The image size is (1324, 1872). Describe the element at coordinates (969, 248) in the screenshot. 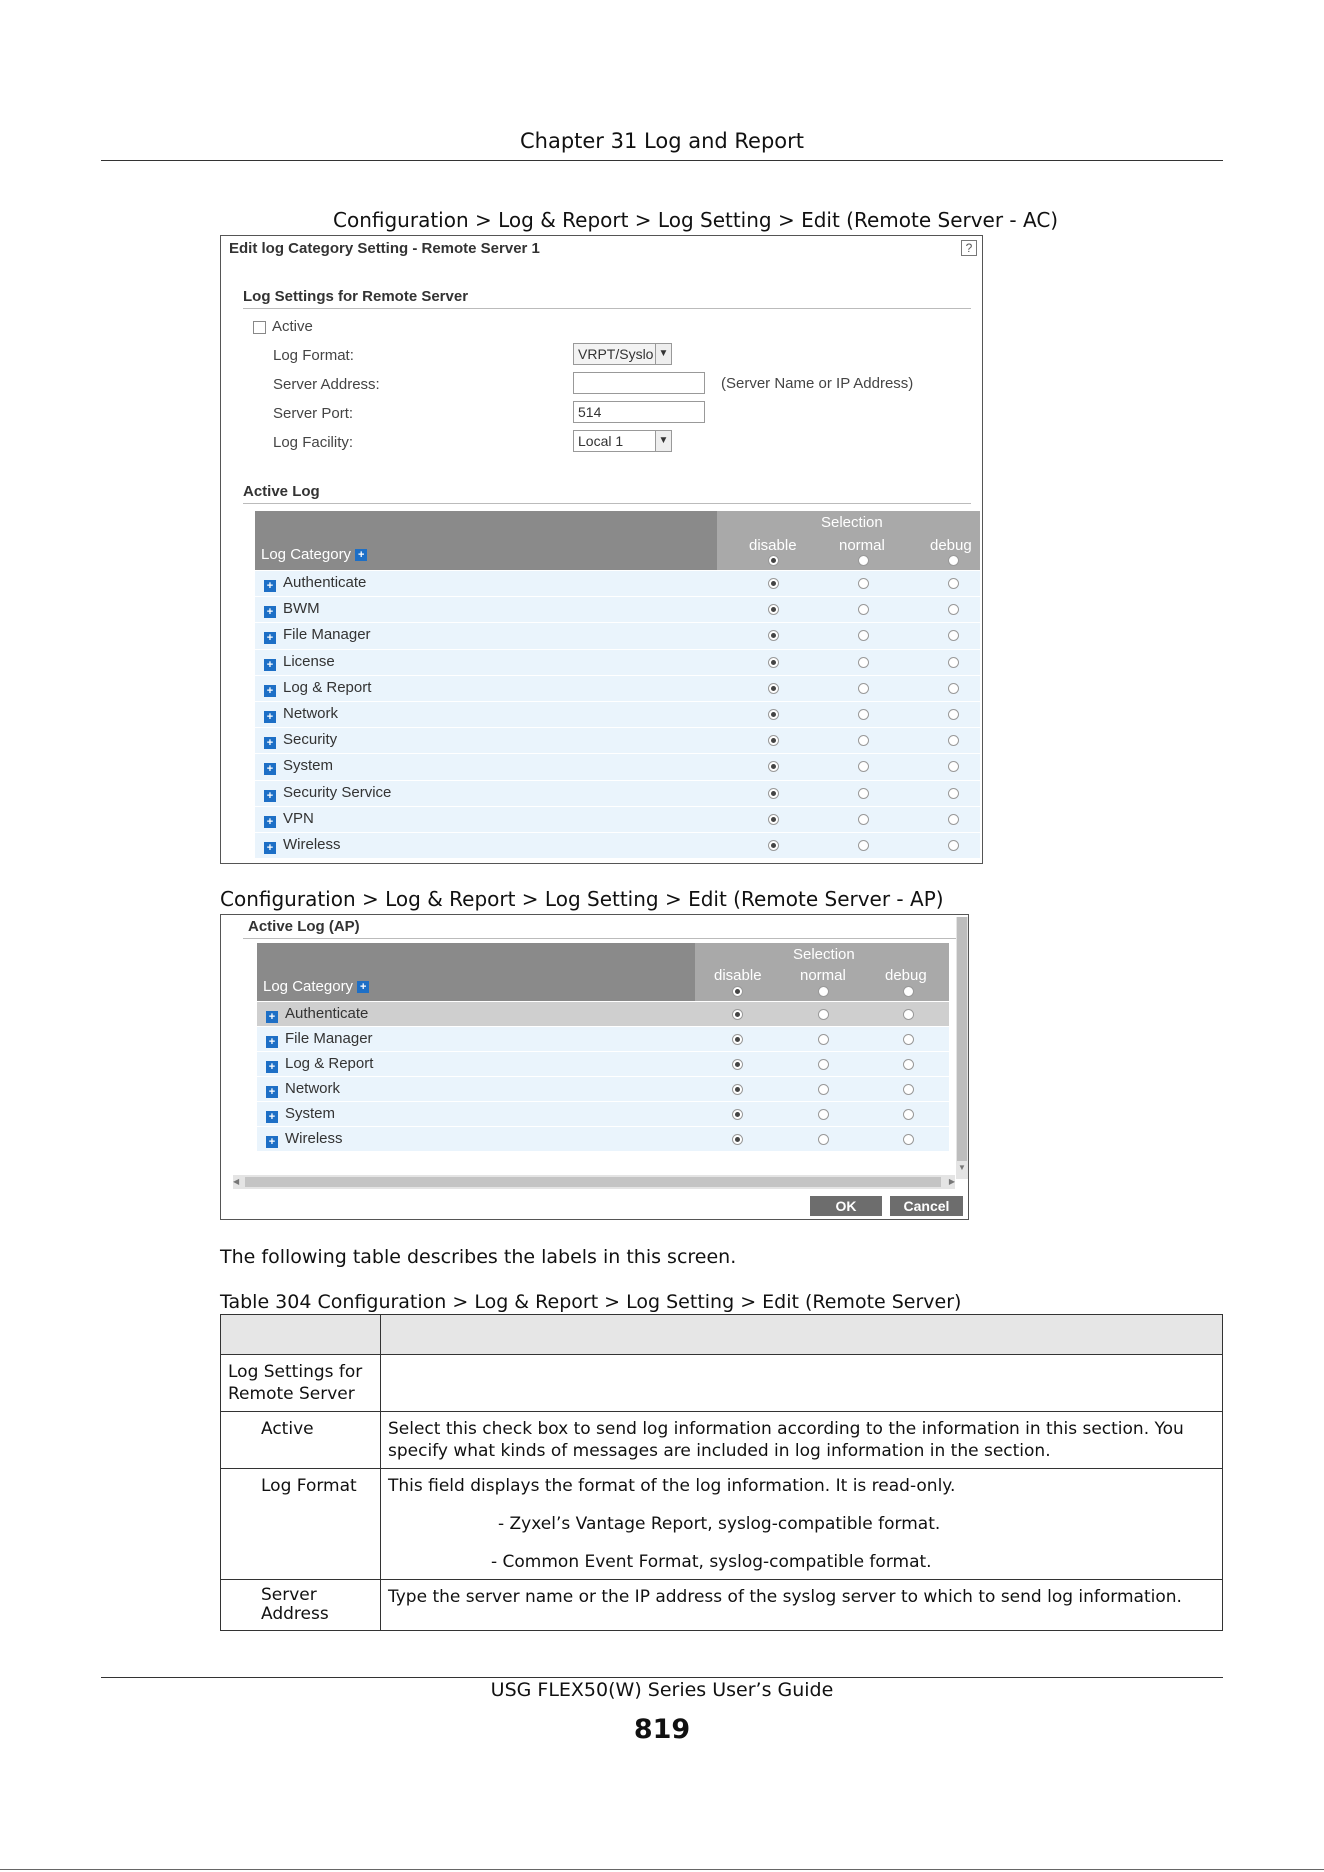

I see `help-icon: ?` at that location.